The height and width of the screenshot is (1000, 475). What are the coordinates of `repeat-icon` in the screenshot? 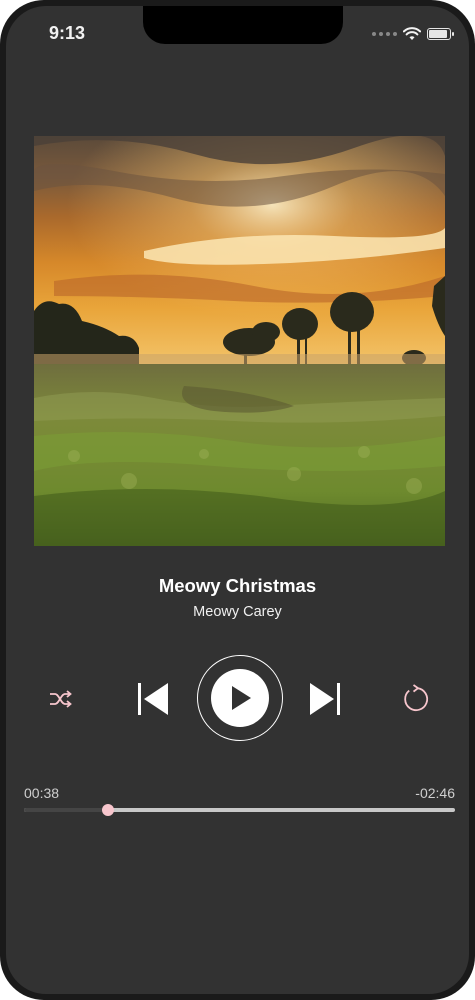 It's located at (416, 698).